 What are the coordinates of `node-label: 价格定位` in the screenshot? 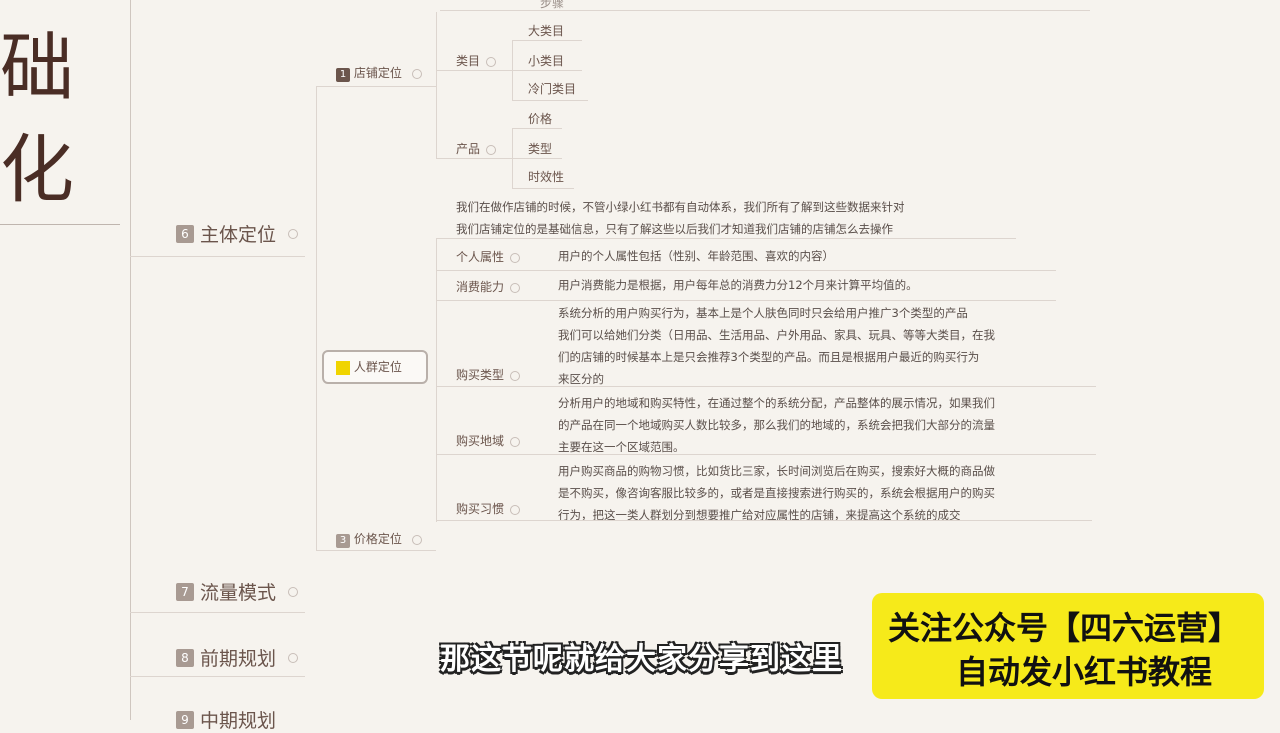 It's located at (377, 539).